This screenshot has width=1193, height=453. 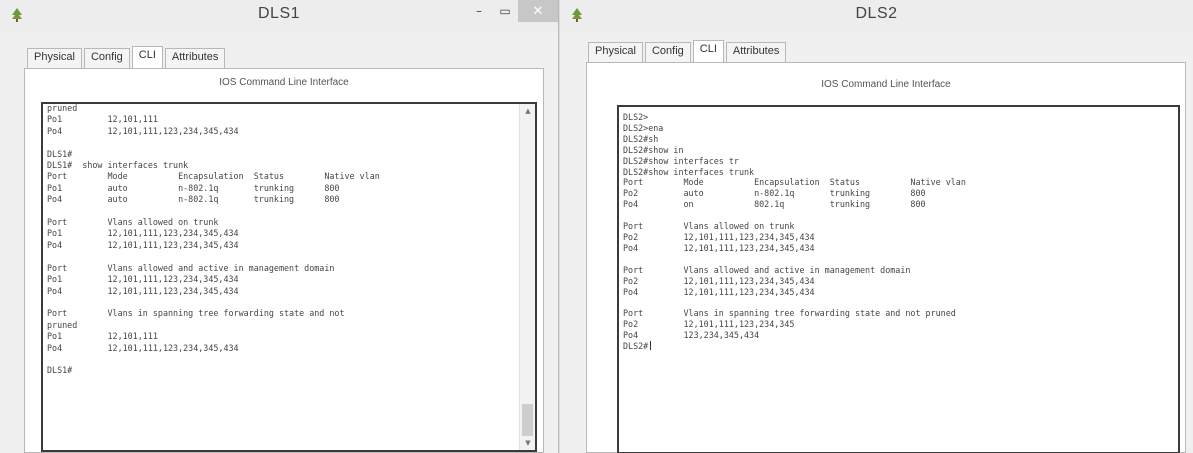 What do you see at coordinates (505, 11) in the screenshot?
I see `maximize-button: ▭` at bounding box center [505, 11].